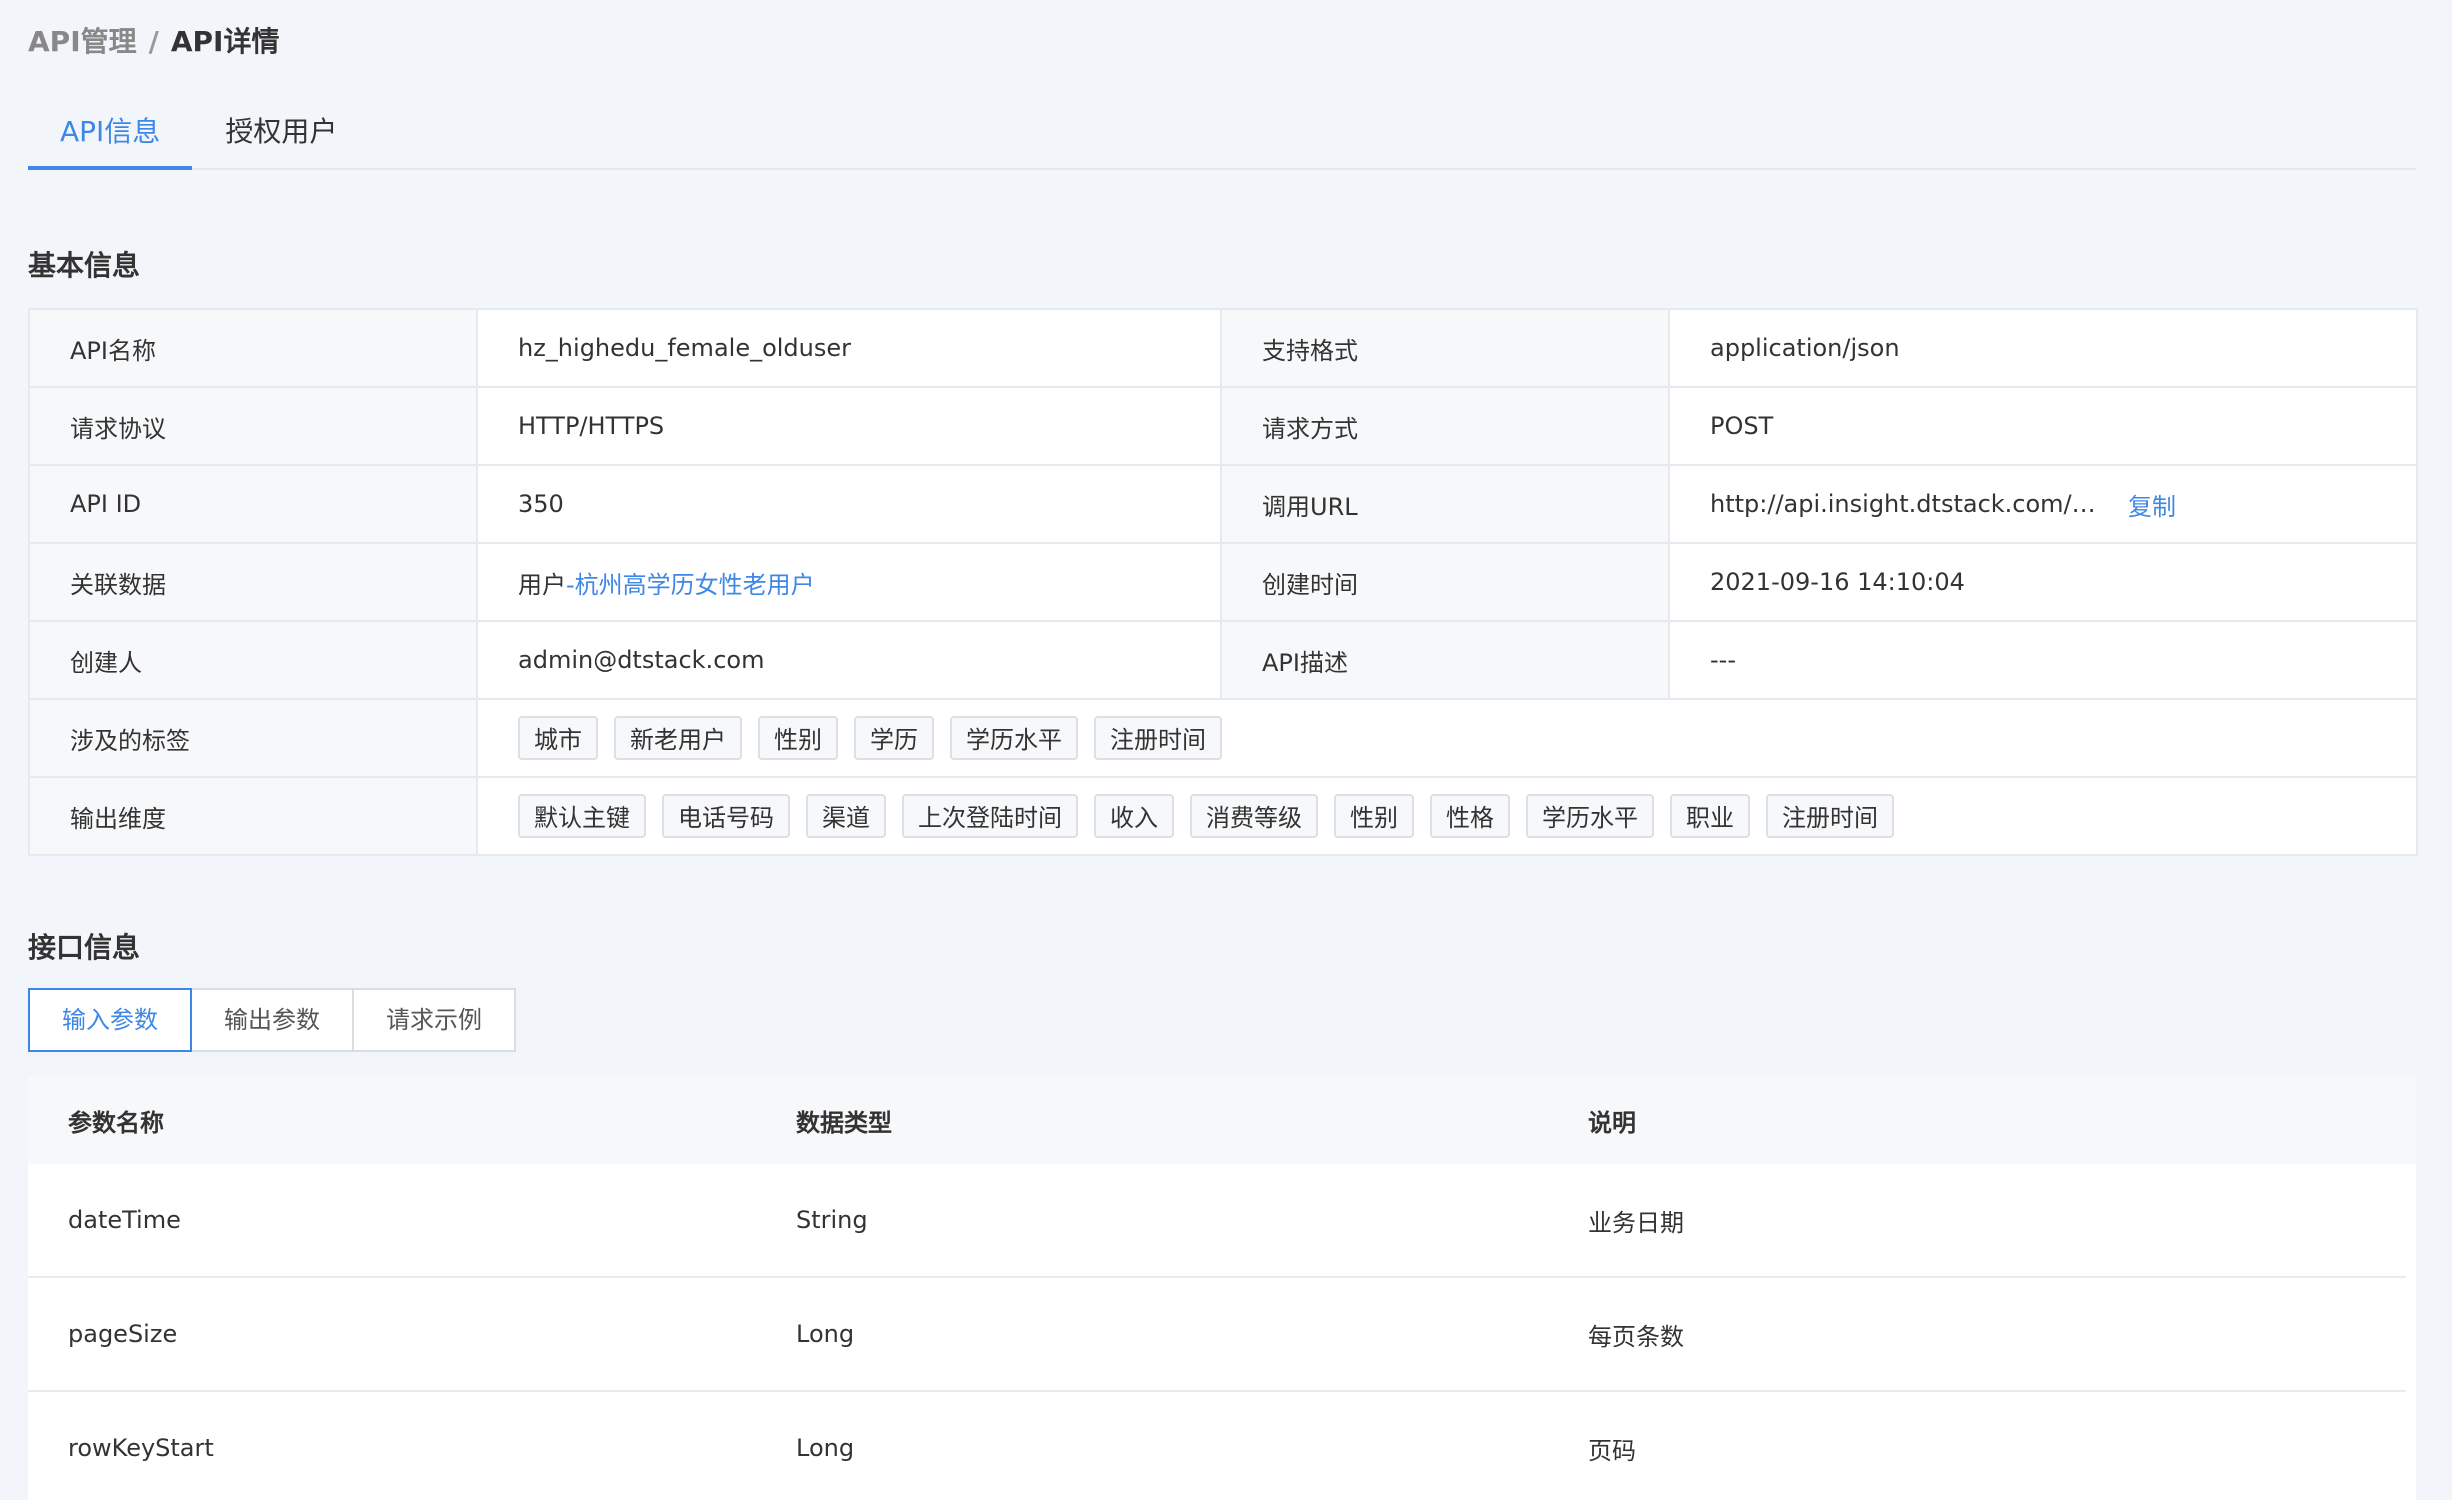  I want to click on tag-item: 新老用户, so click(678, 738).